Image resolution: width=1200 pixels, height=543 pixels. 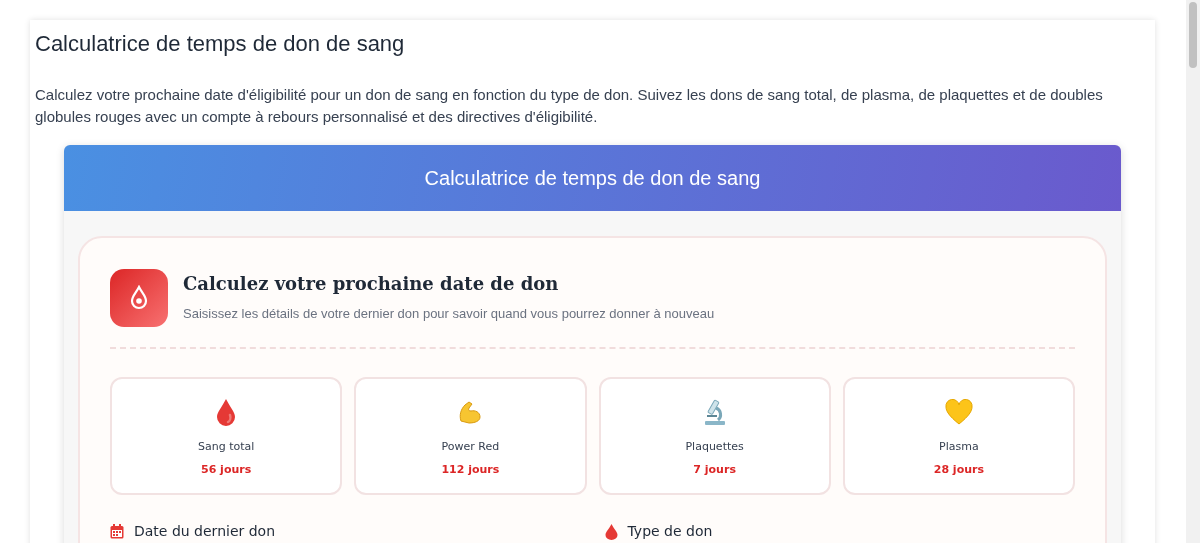 What do you see at coordinates (958, 436) in the screenshot?
I see `donation-type-card: Plasma 28 jours` at bounding box center [958, 436].